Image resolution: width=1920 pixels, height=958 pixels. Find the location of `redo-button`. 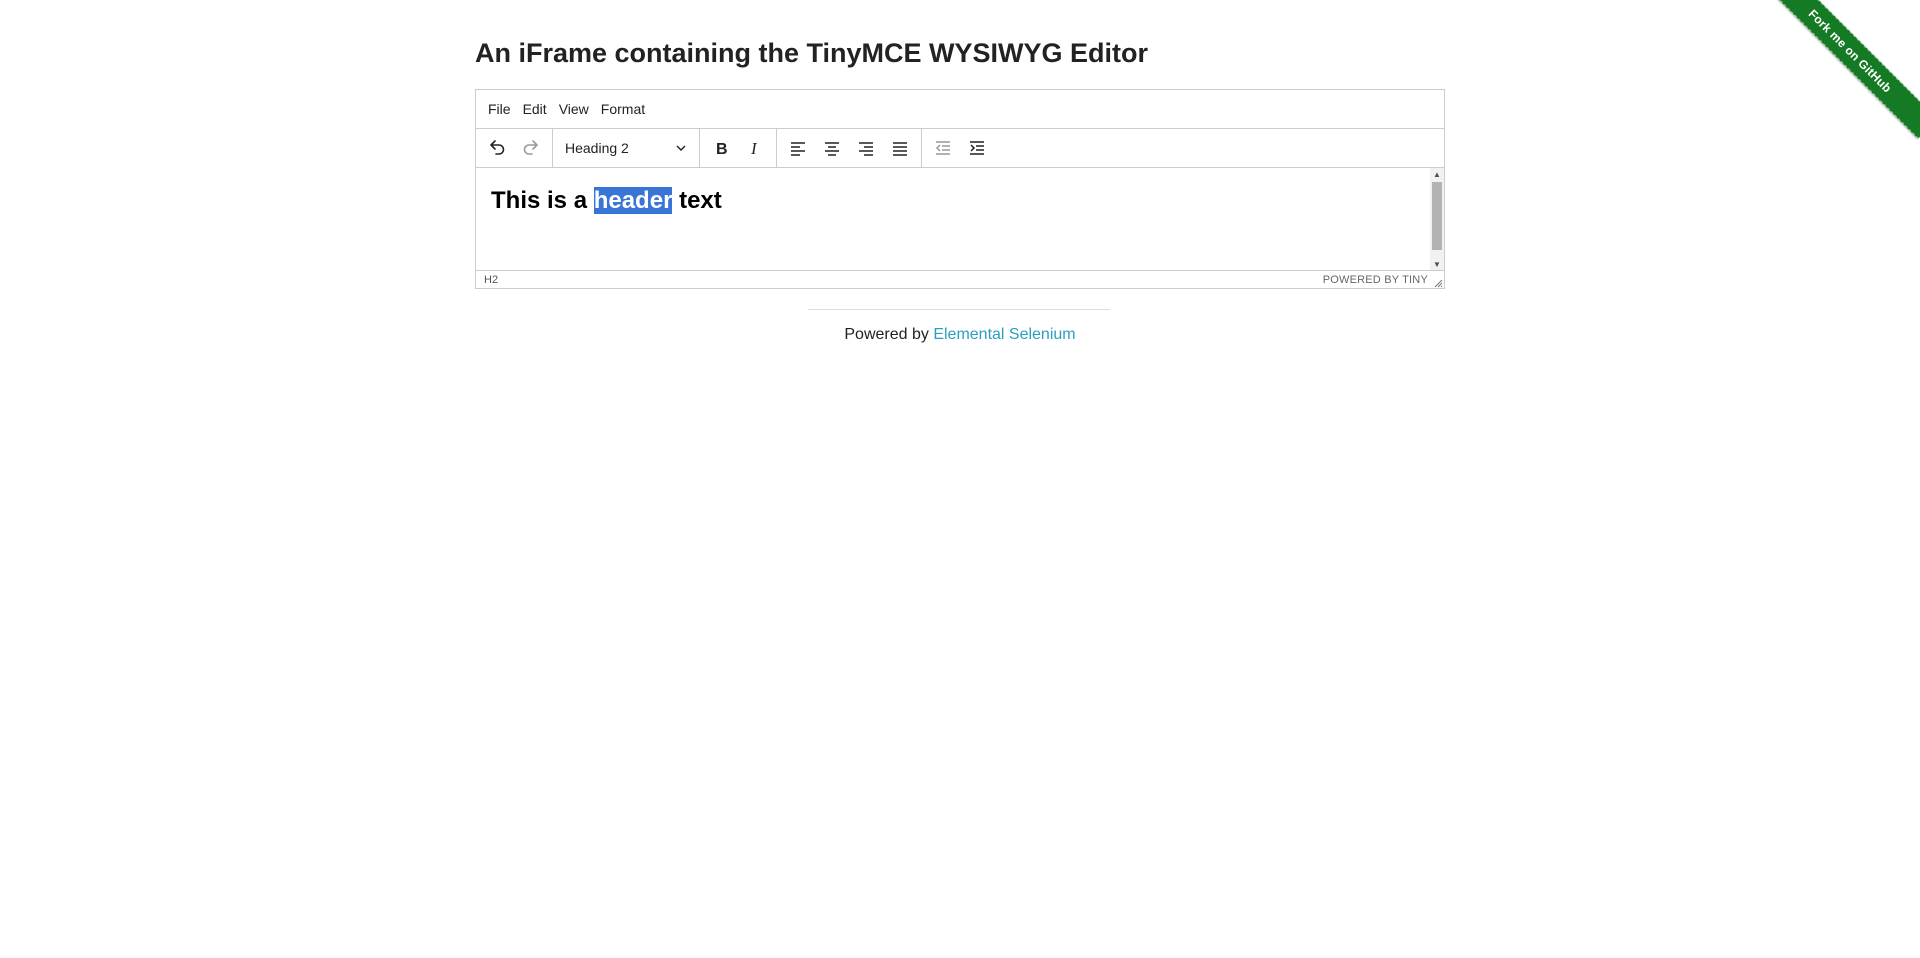

redo-button is located at coordinates (531, 148).